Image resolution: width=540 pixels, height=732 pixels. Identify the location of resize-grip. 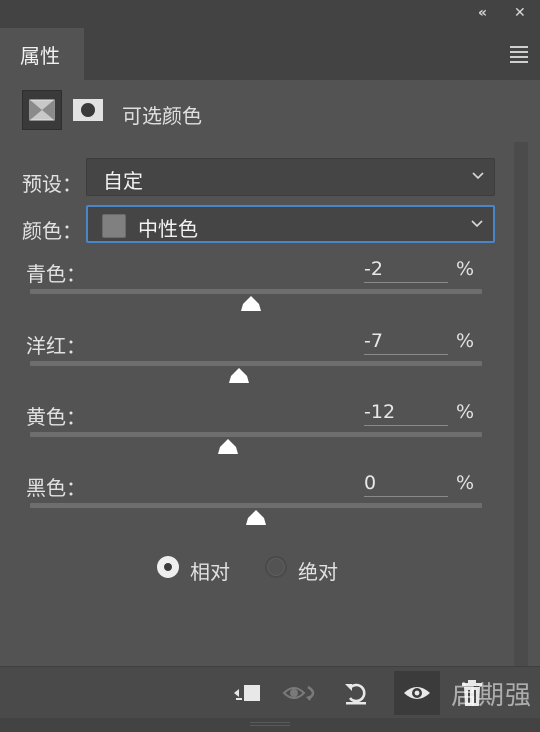
(270, 724).